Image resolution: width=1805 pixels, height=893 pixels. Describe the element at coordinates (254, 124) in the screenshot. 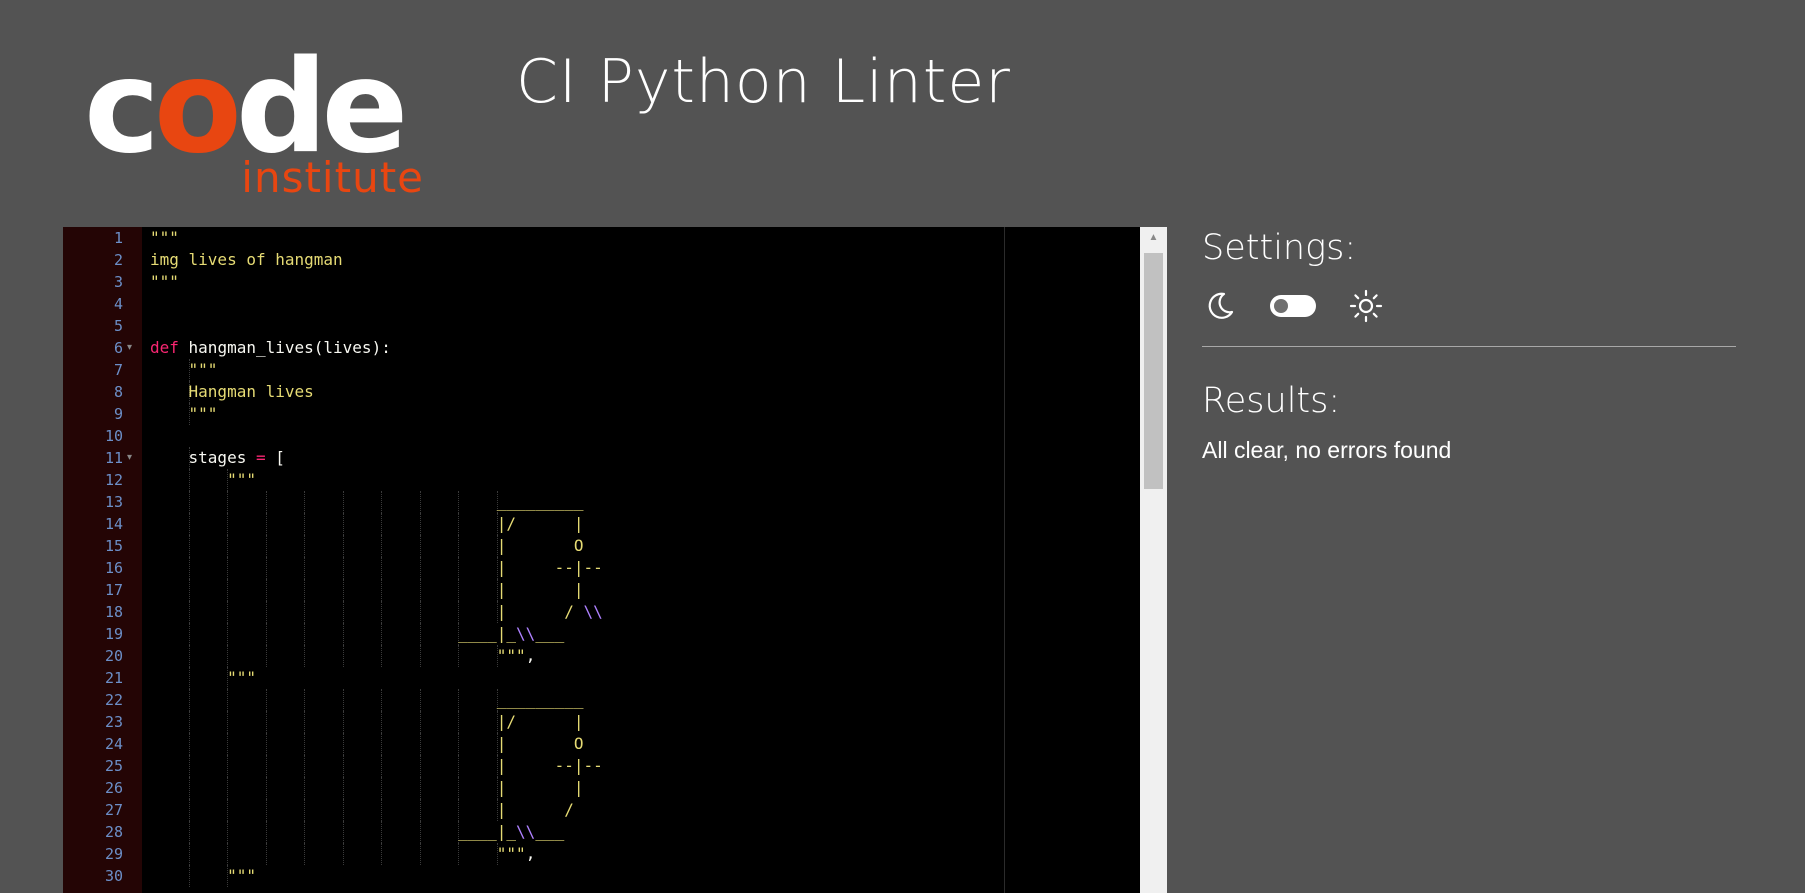

I see `code-institute-logo: code institute` at that location.